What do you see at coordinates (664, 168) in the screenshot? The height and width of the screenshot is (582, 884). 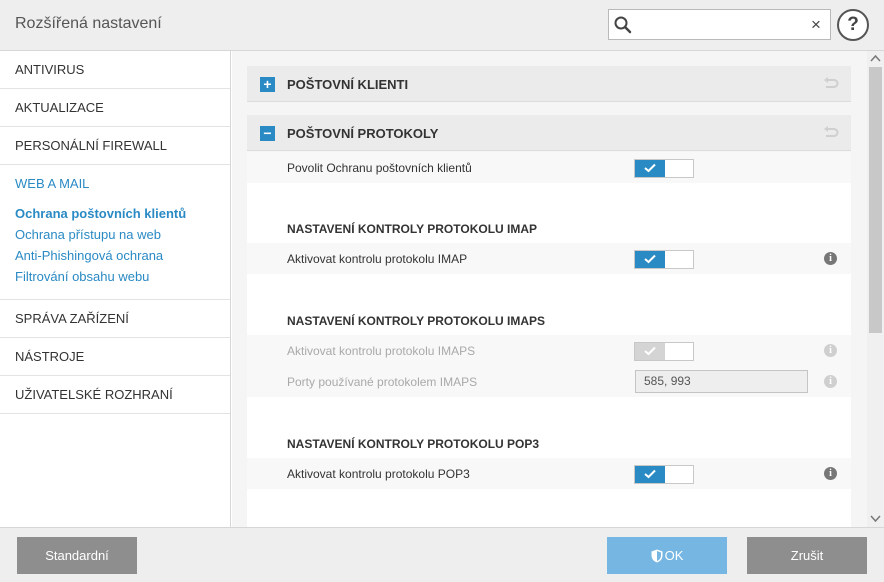 I see `enable-protection-toggle` at bounding box center [664, 168].